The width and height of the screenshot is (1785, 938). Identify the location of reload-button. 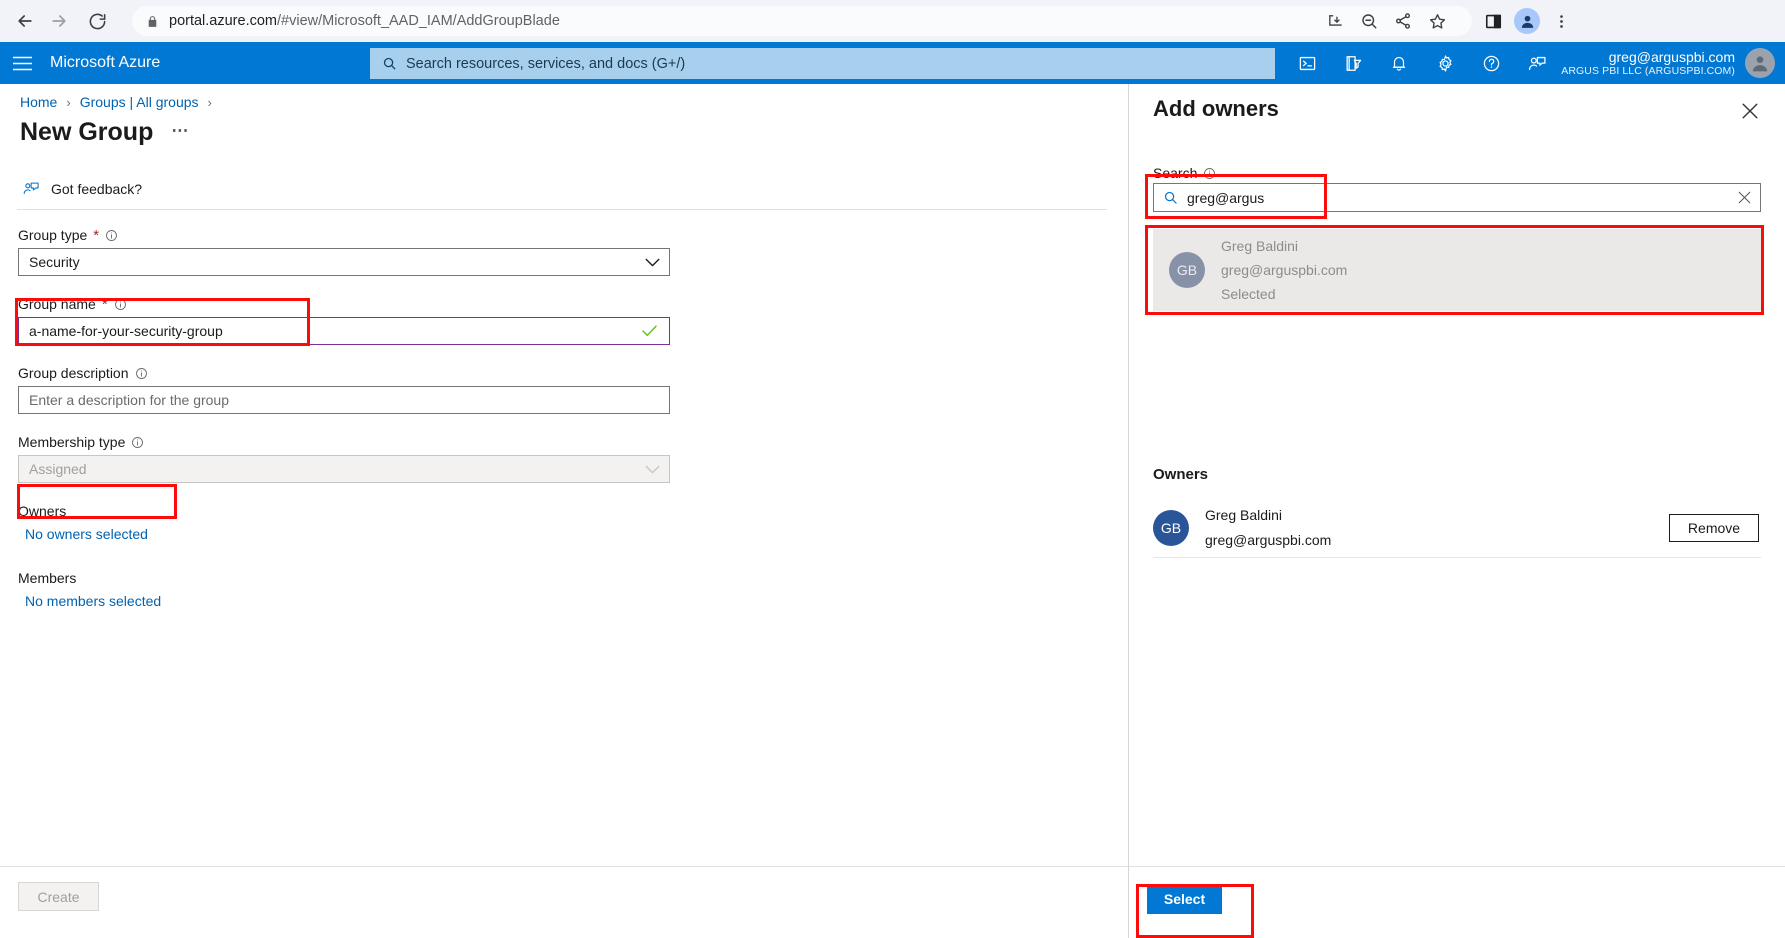
(97, 21).